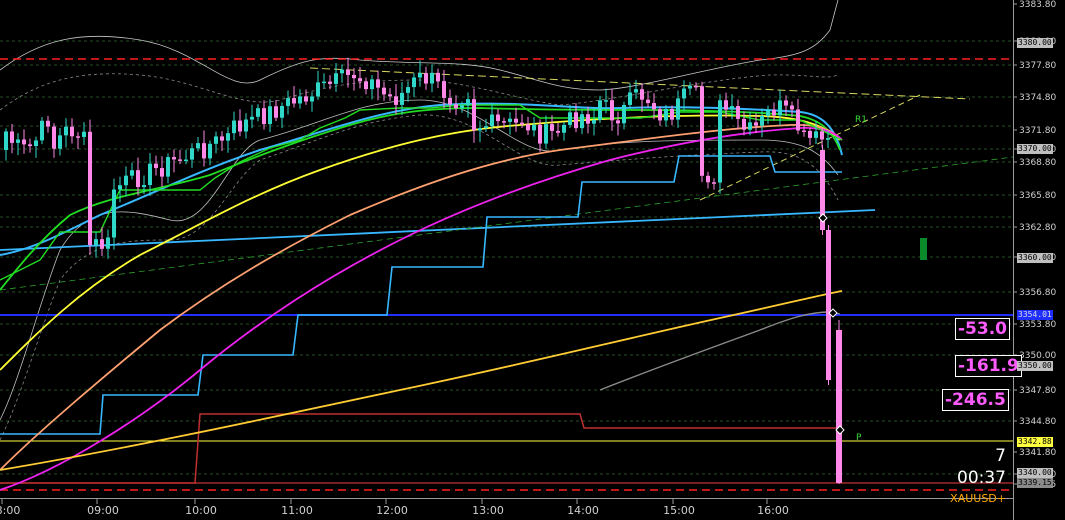 The height and width of the screenshot is (520, 1065). Describe the element at coordinates (201, 510) in the screenshot. I see `time-tick-label: 10:00` at that location.